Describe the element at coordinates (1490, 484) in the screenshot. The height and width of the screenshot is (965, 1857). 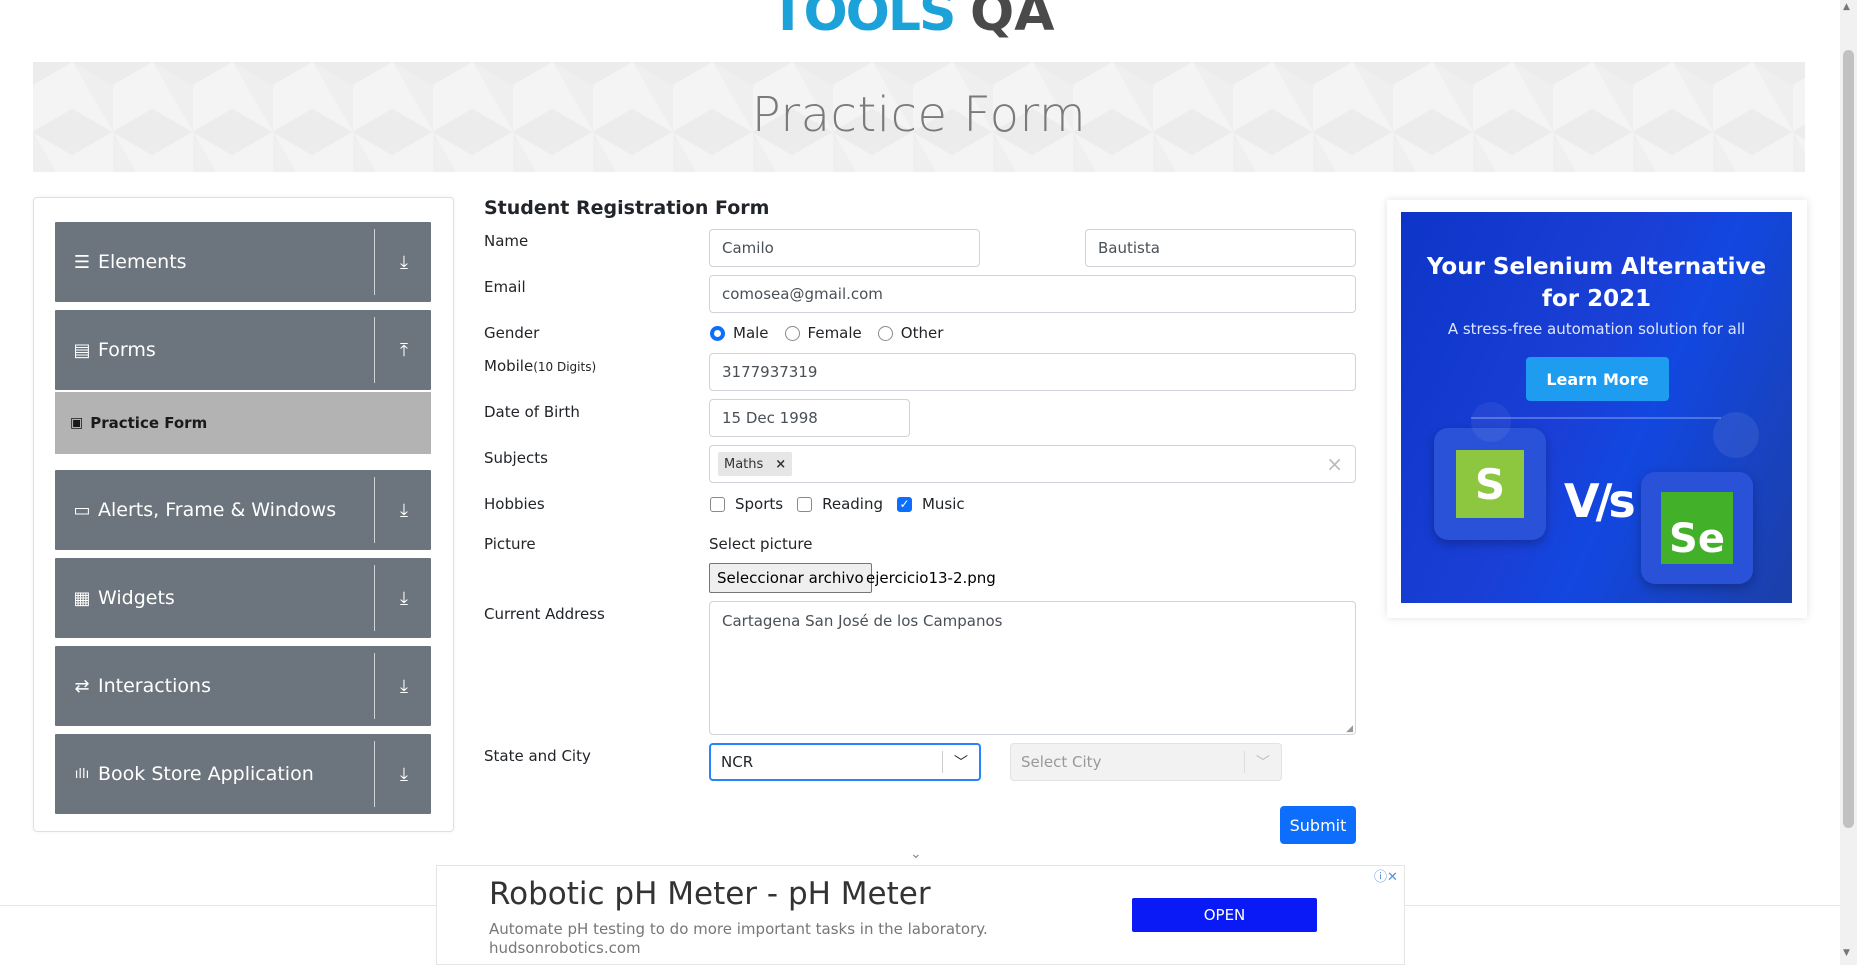
I see `katalon-logo-tile: S` at that location.